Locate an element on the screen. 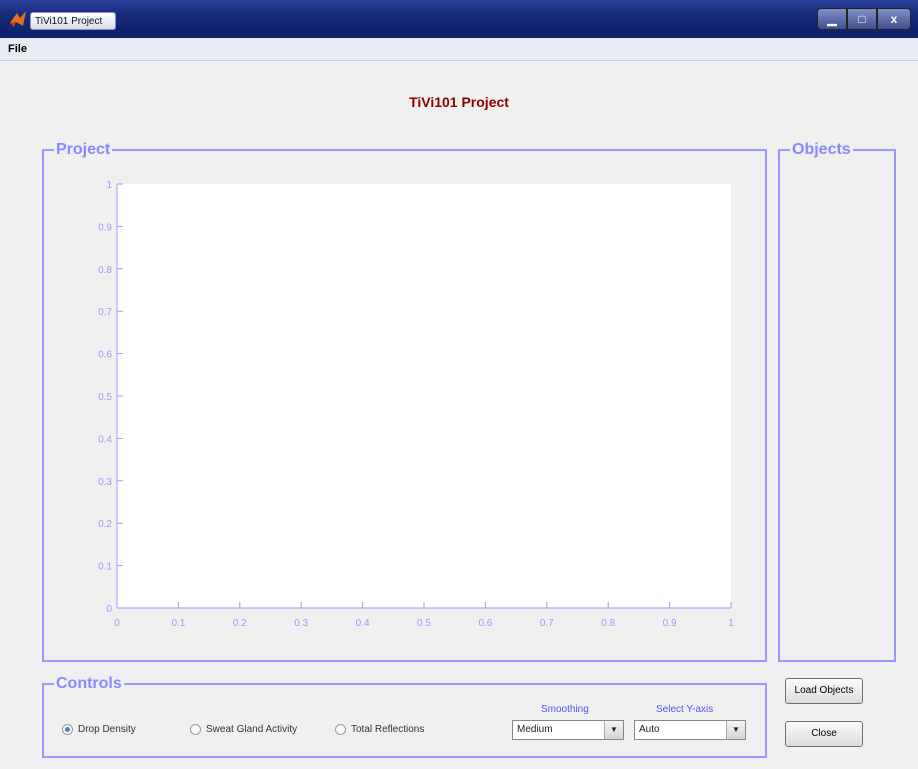 This screenshot has height=769, width=918. radio-total-reflections: Total Reflections is located at coordinates (395, 730).